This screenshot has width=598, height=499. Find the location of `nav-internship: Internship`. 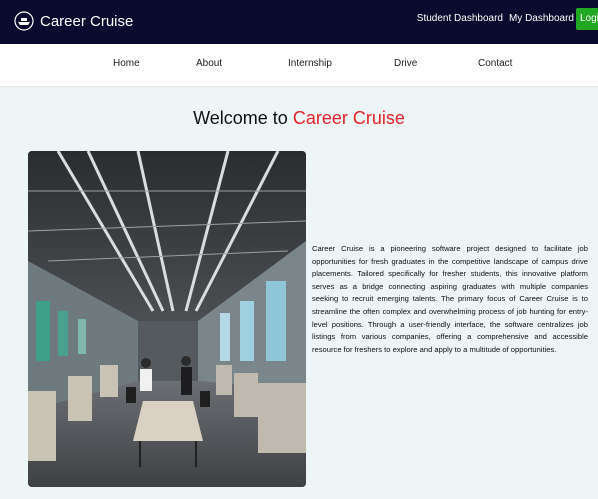

nav-internship: Internship is located at coordinates (310, 63).